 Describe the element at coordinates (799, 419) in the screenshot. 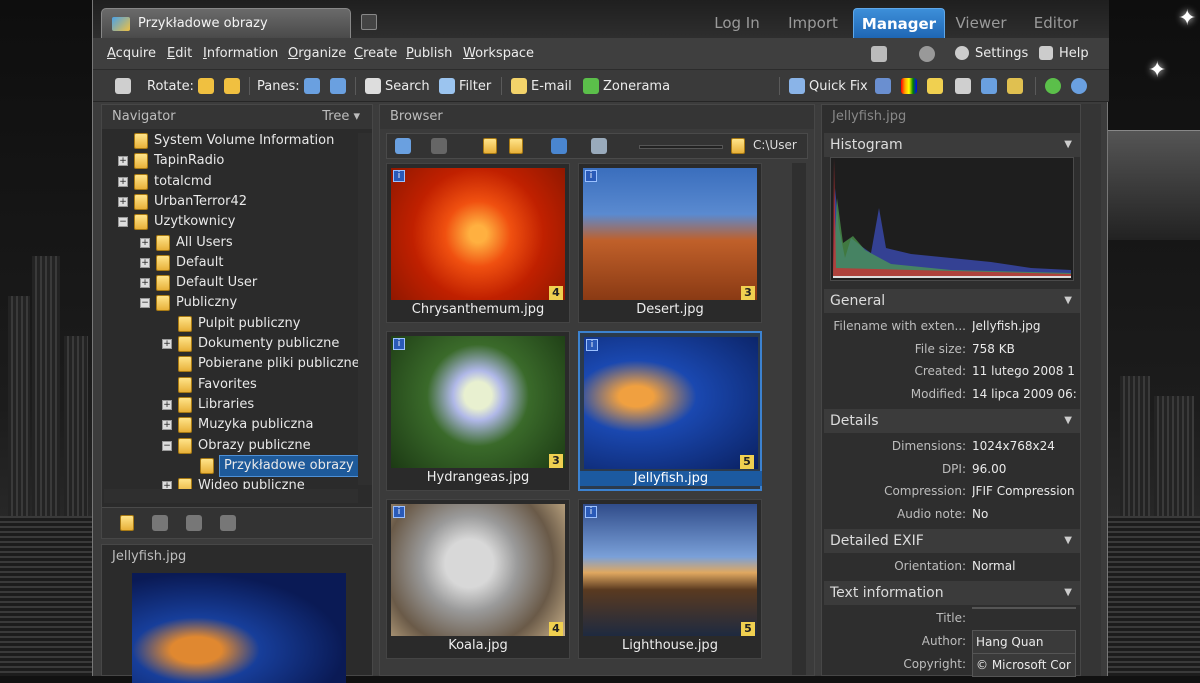

I see `browser-scrollbar` at that location.